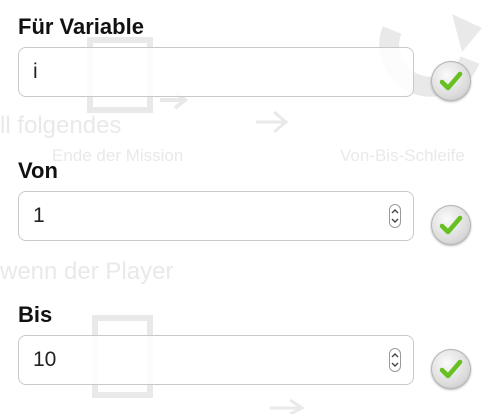 The image size is (502, 419). Describe the element at coordinates (35, 314) in the screenshot. I see `label-to: Bis` at that location.